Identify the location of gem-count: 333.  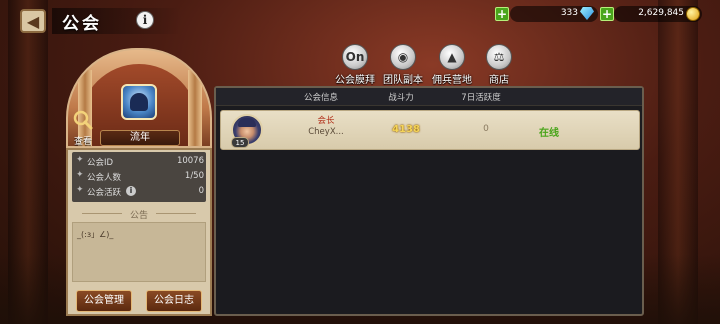
(569, 13).